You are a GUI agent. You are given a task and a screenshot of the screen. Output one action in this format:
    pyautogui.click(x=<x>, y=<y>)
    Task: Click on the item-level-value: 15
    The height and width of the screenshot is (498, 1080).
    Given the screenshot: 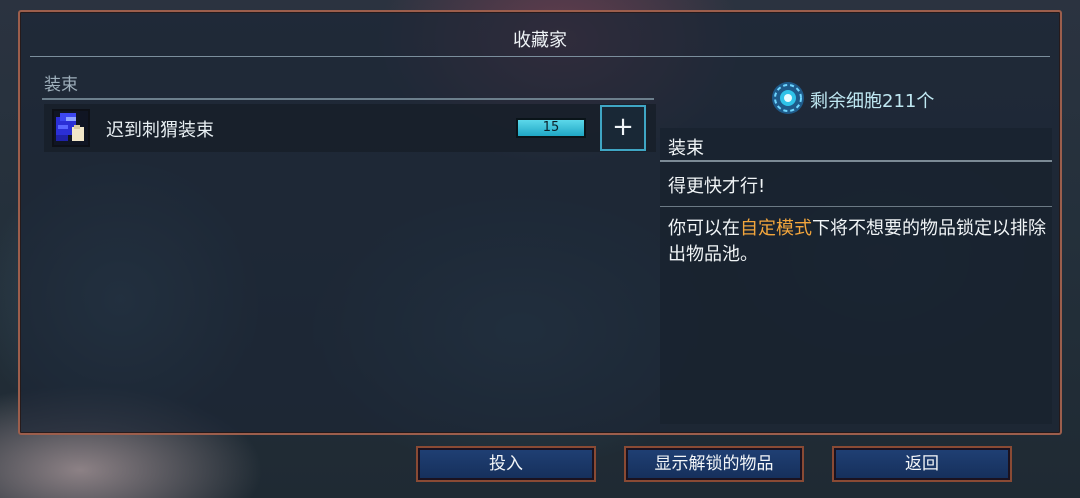 What is the action you would take?
    pyautogui.click(x=551, y=127)
    